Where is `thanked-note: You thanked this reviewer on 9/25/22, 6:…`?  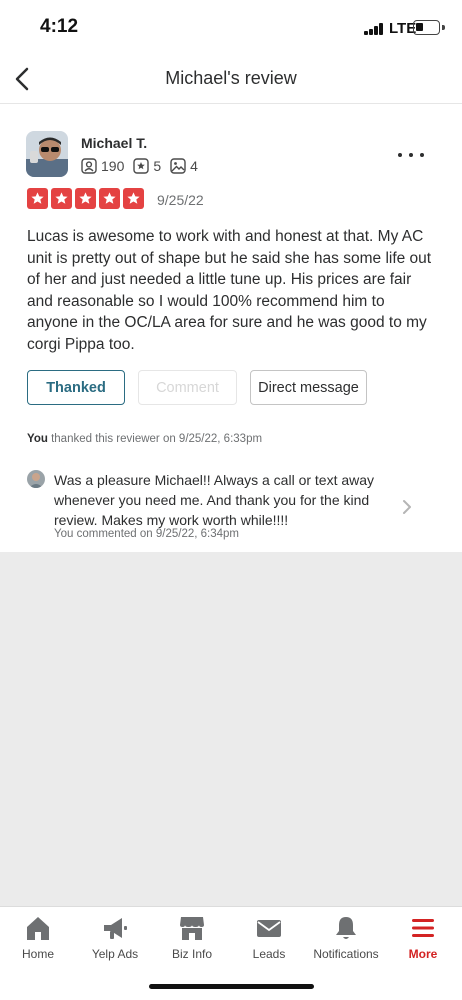
thanked-note: You thanked this reviewer on 9/25/22, 6:… is located at coordinates (144, 439).